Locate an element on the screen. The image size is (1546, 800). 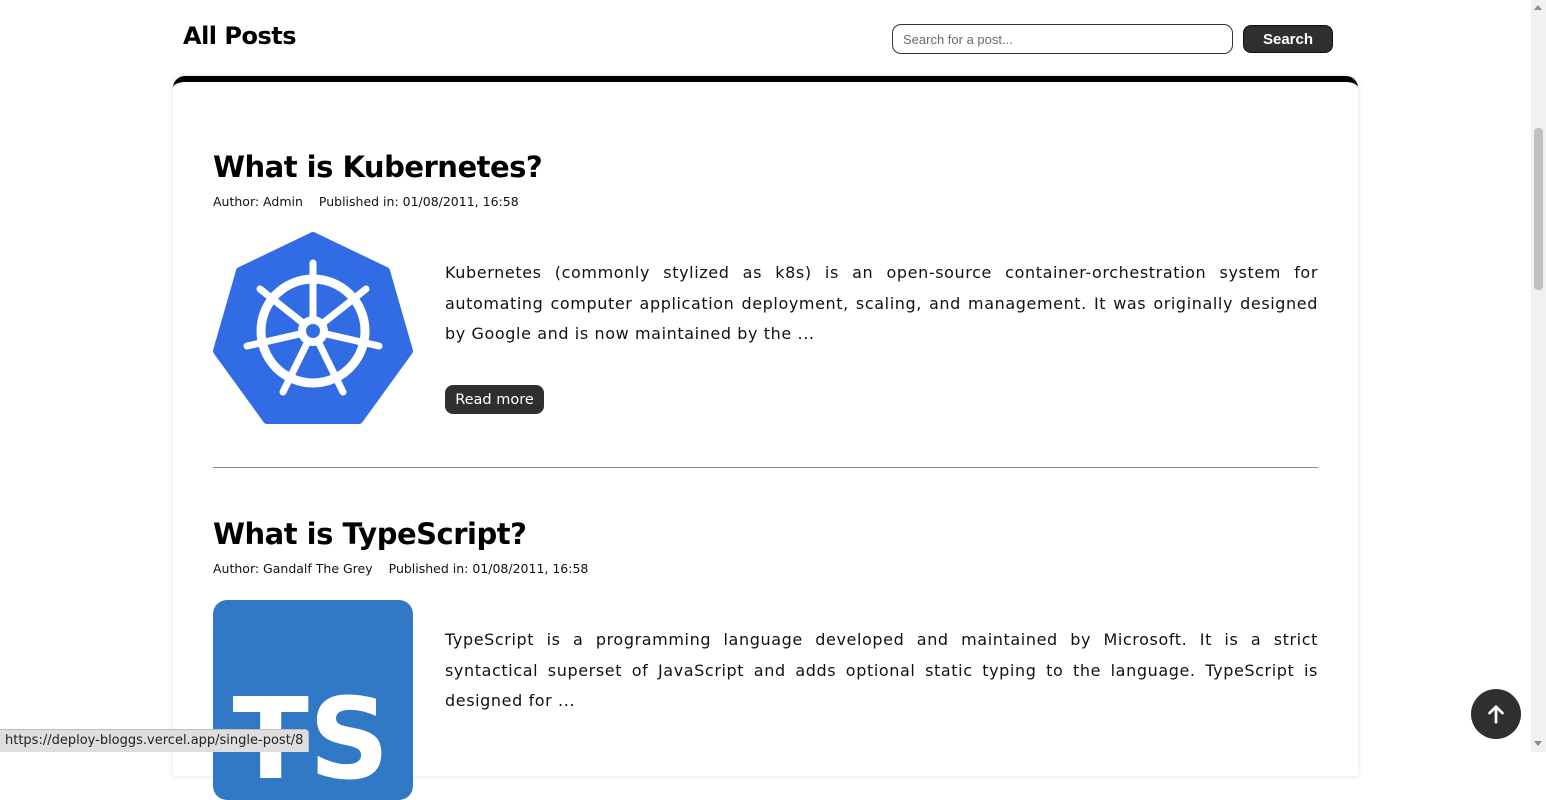
arrow-up-icon is located at coordinates (1496, 714).